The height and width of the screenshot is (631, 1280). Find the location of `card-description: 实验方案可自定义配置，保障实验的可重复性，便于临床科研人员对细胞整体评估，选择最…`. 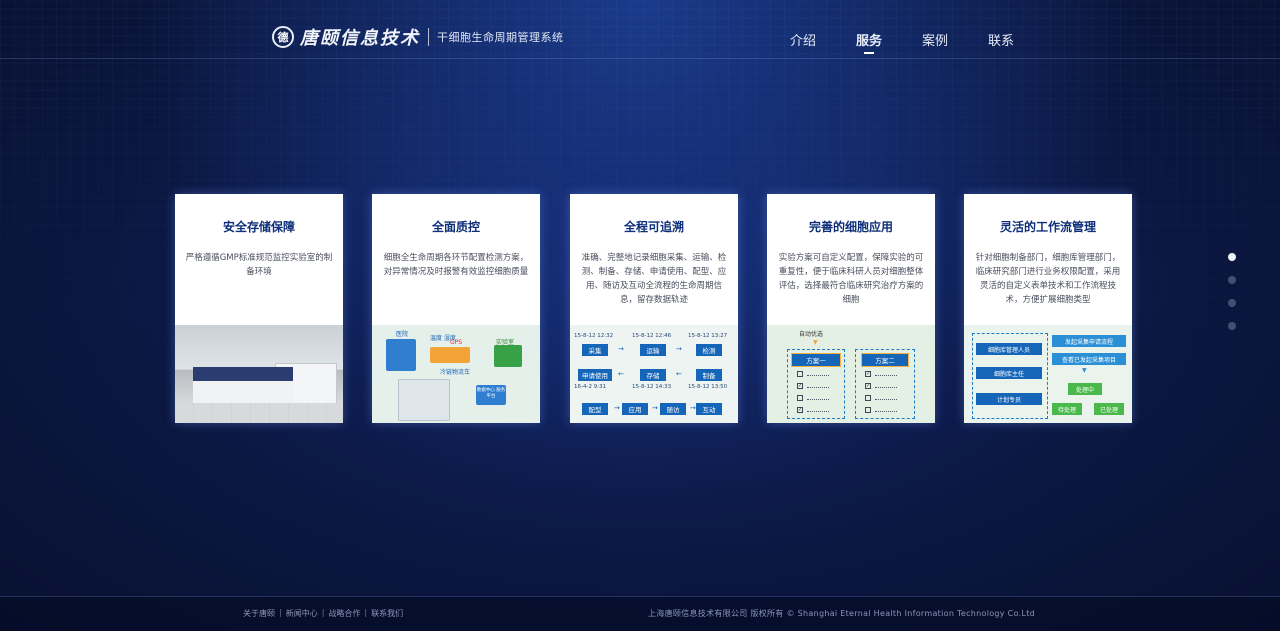

card-description: 实验方案可自定义配置，保障实验的可重复性，便于临床科研人员对细胞整体评估，选择最… is located at coordinates (851, 279).